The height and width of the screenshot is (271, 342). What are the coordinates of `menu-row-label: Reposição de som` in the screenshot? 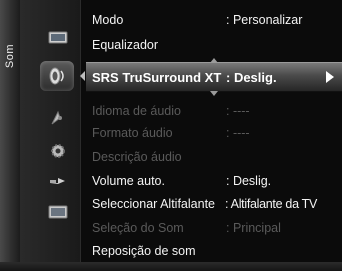 It's located at (144, 251).